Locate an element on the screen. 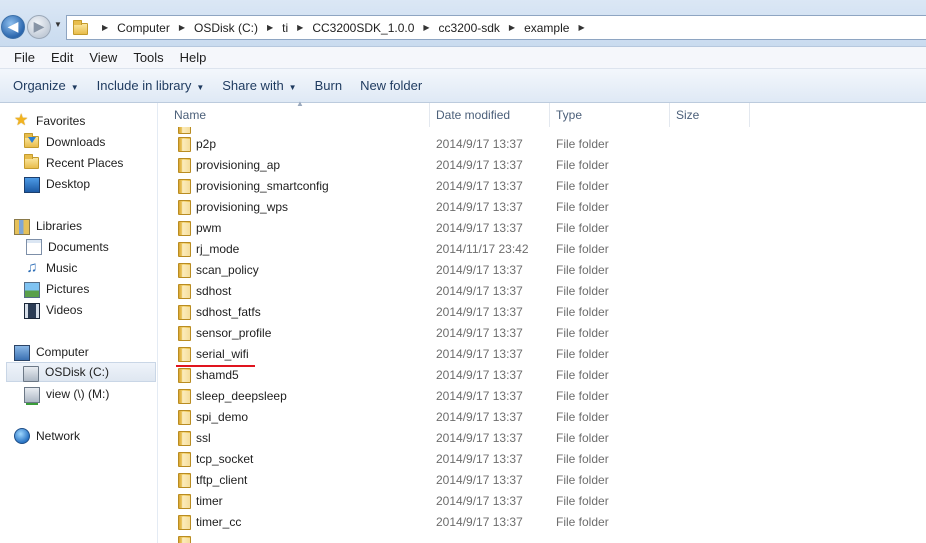 The image size is (926, 543). breadcrumb-item: CC3200SDK_1.0.0 is located at coordinates (363, 28).